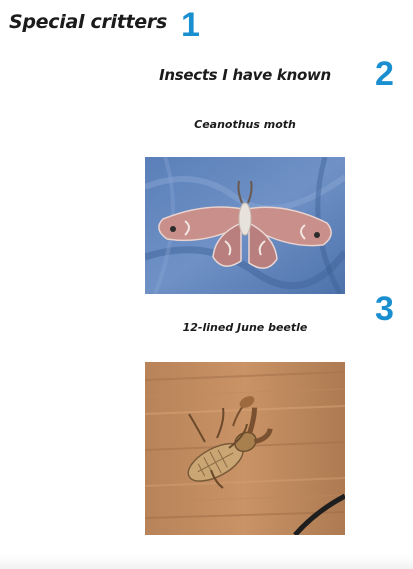 This screenshot has height=569, width=413. Describe the element at coordinates (245, 225) in the screenshot. I see `moth-photo` at that location.